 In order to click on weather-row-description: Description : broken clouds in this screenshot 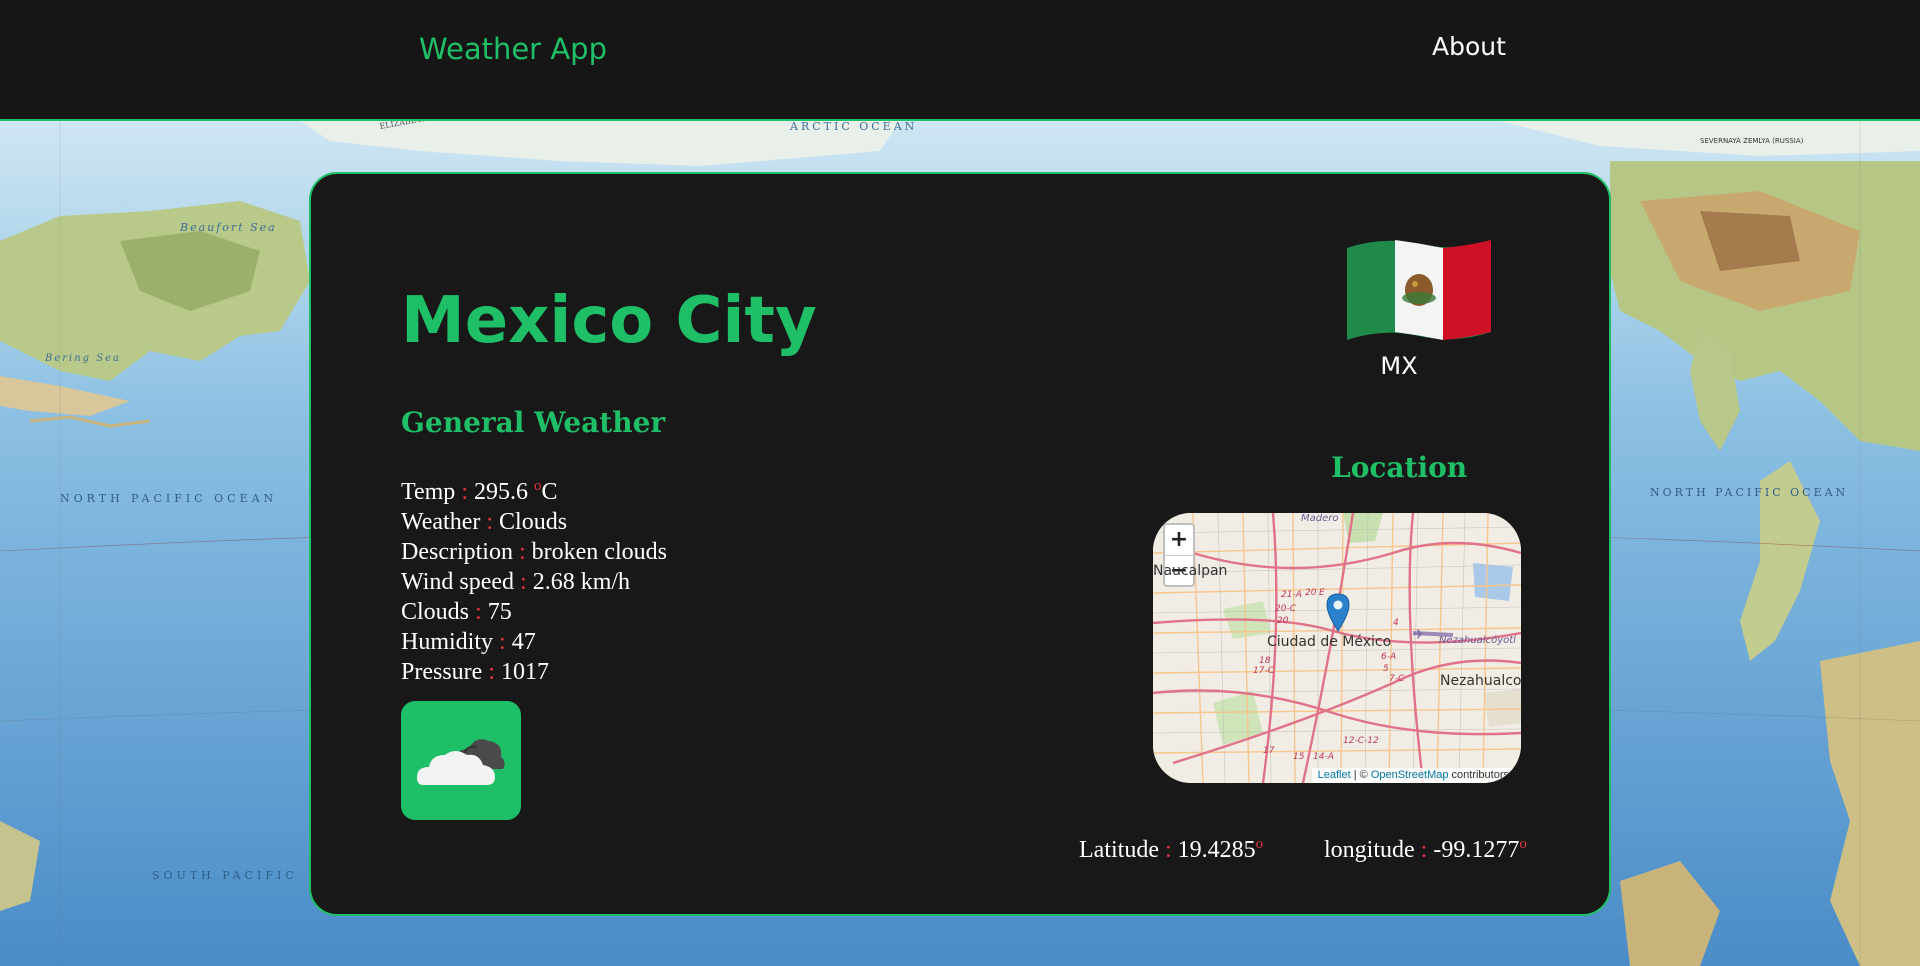, I will do `click(534, 552)`.